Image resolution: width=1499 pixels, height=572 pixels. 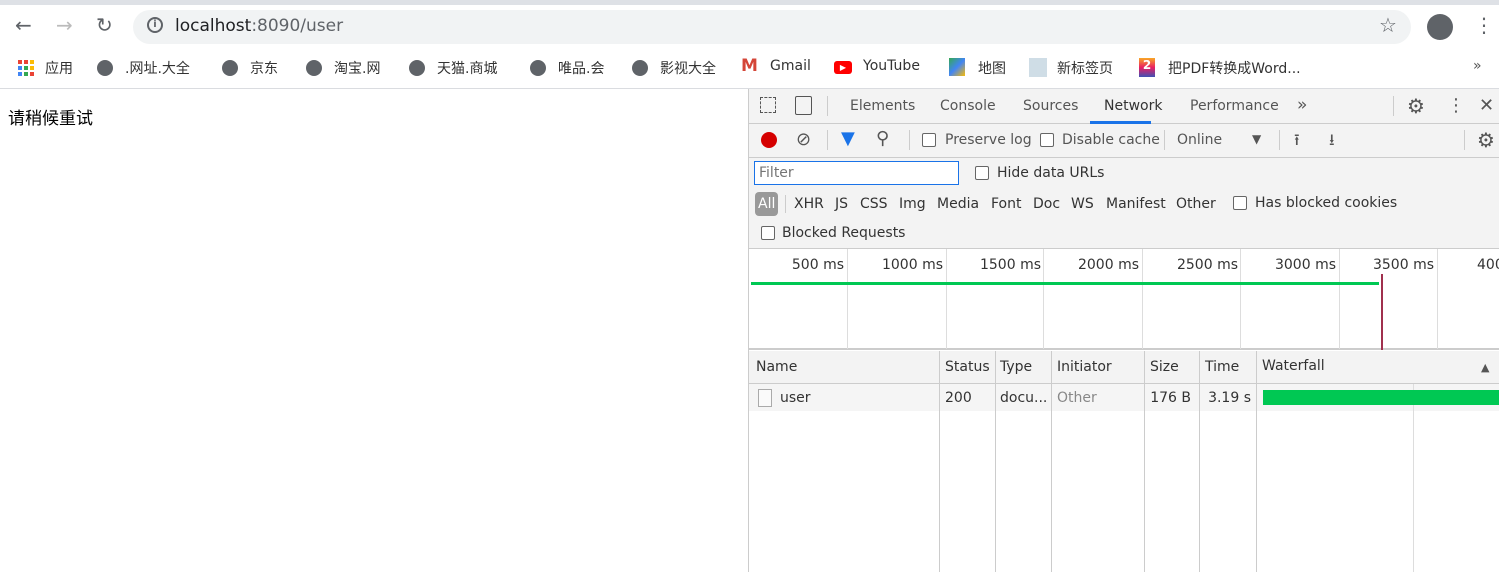 I want to click on chevron-down-icon: ▼, so click(x=1256, y=139).